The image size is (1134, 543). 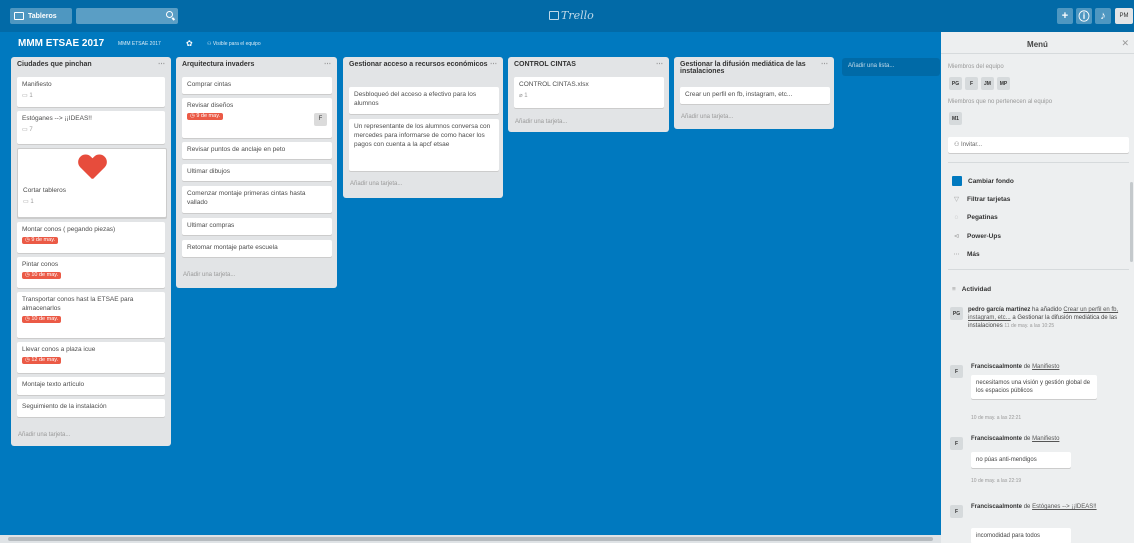 What do you see at coordinates (956, 254) in the screenshot?
I see `more-icon: ⋯` at bounding box center [956, 254].